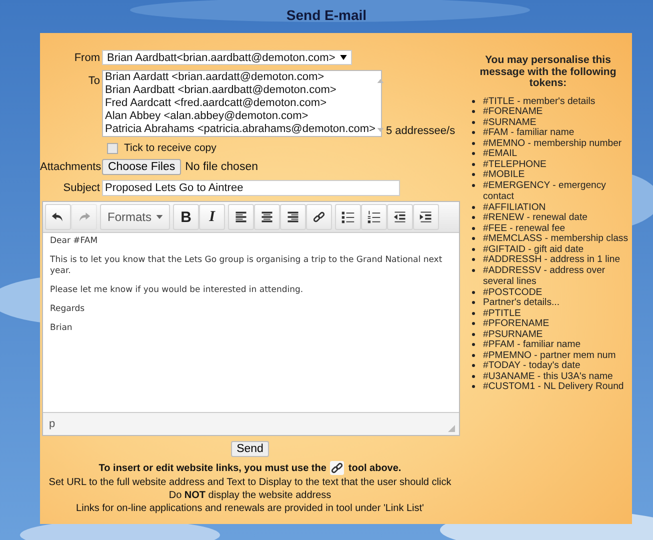  I want to click on instruction-text: Do NOT display the website address, so click(250, 495).